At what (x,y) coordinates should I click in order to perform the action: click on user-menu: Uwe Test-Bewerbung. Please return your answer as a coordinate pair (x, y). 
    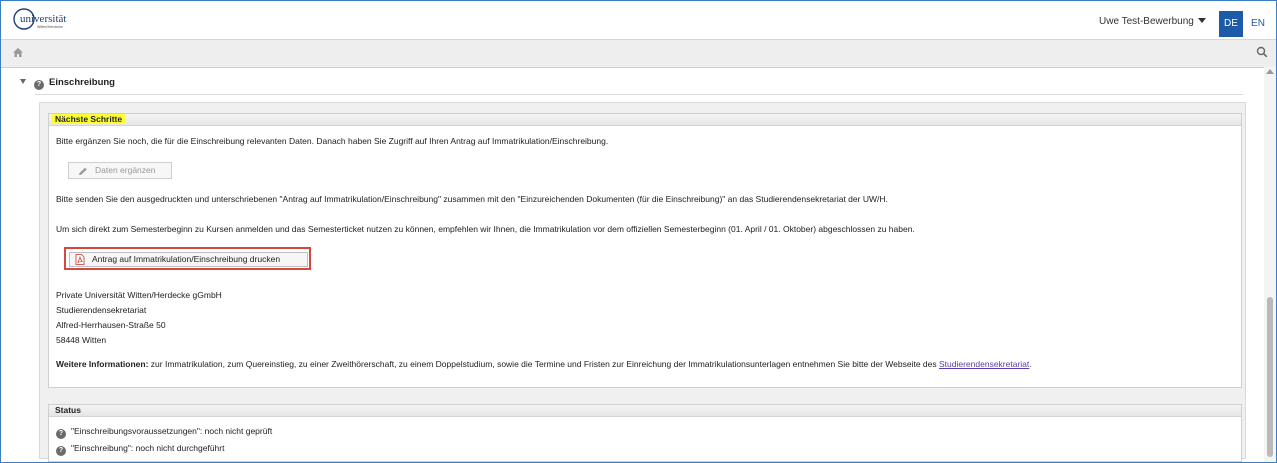
    Looking at the image, I should click on (1152, 21).